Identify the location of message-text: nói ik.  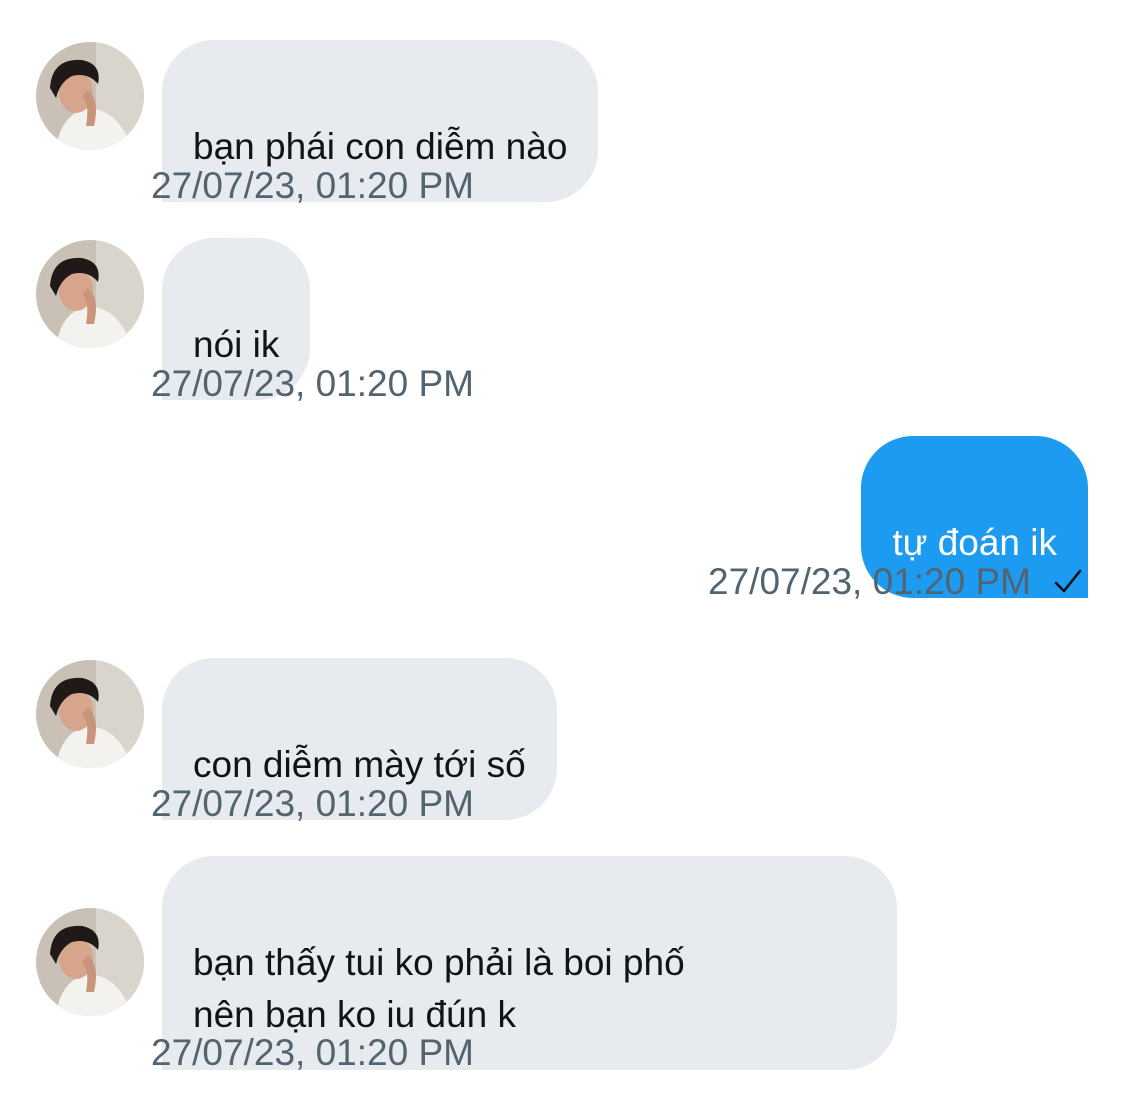
(236, 344).